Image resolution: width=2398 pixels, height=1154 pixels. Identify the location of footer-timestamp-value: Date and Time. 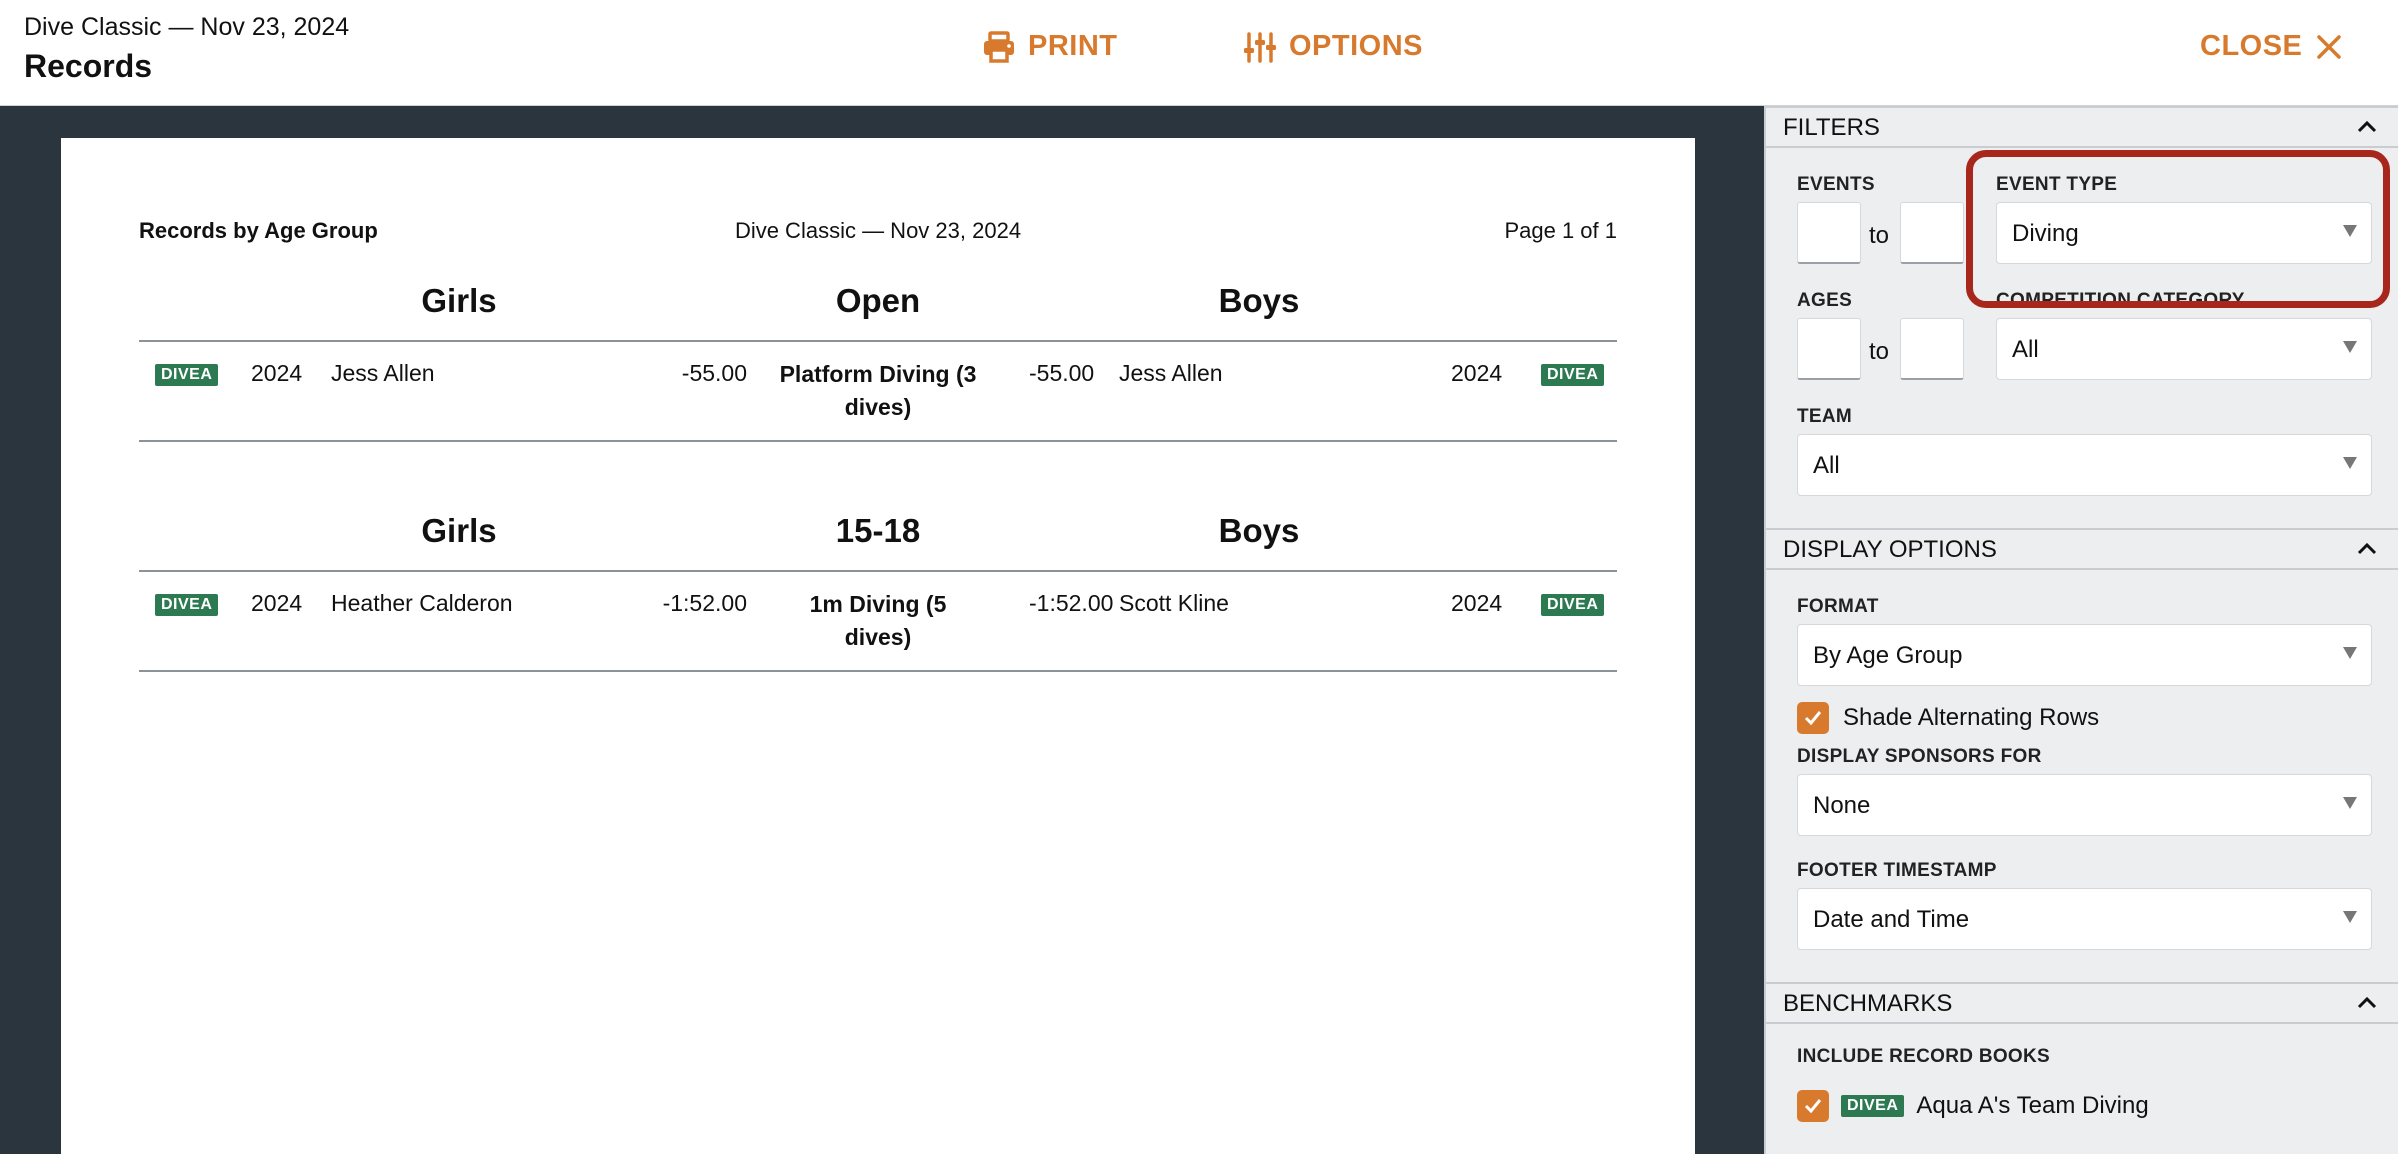
(1891, 919).